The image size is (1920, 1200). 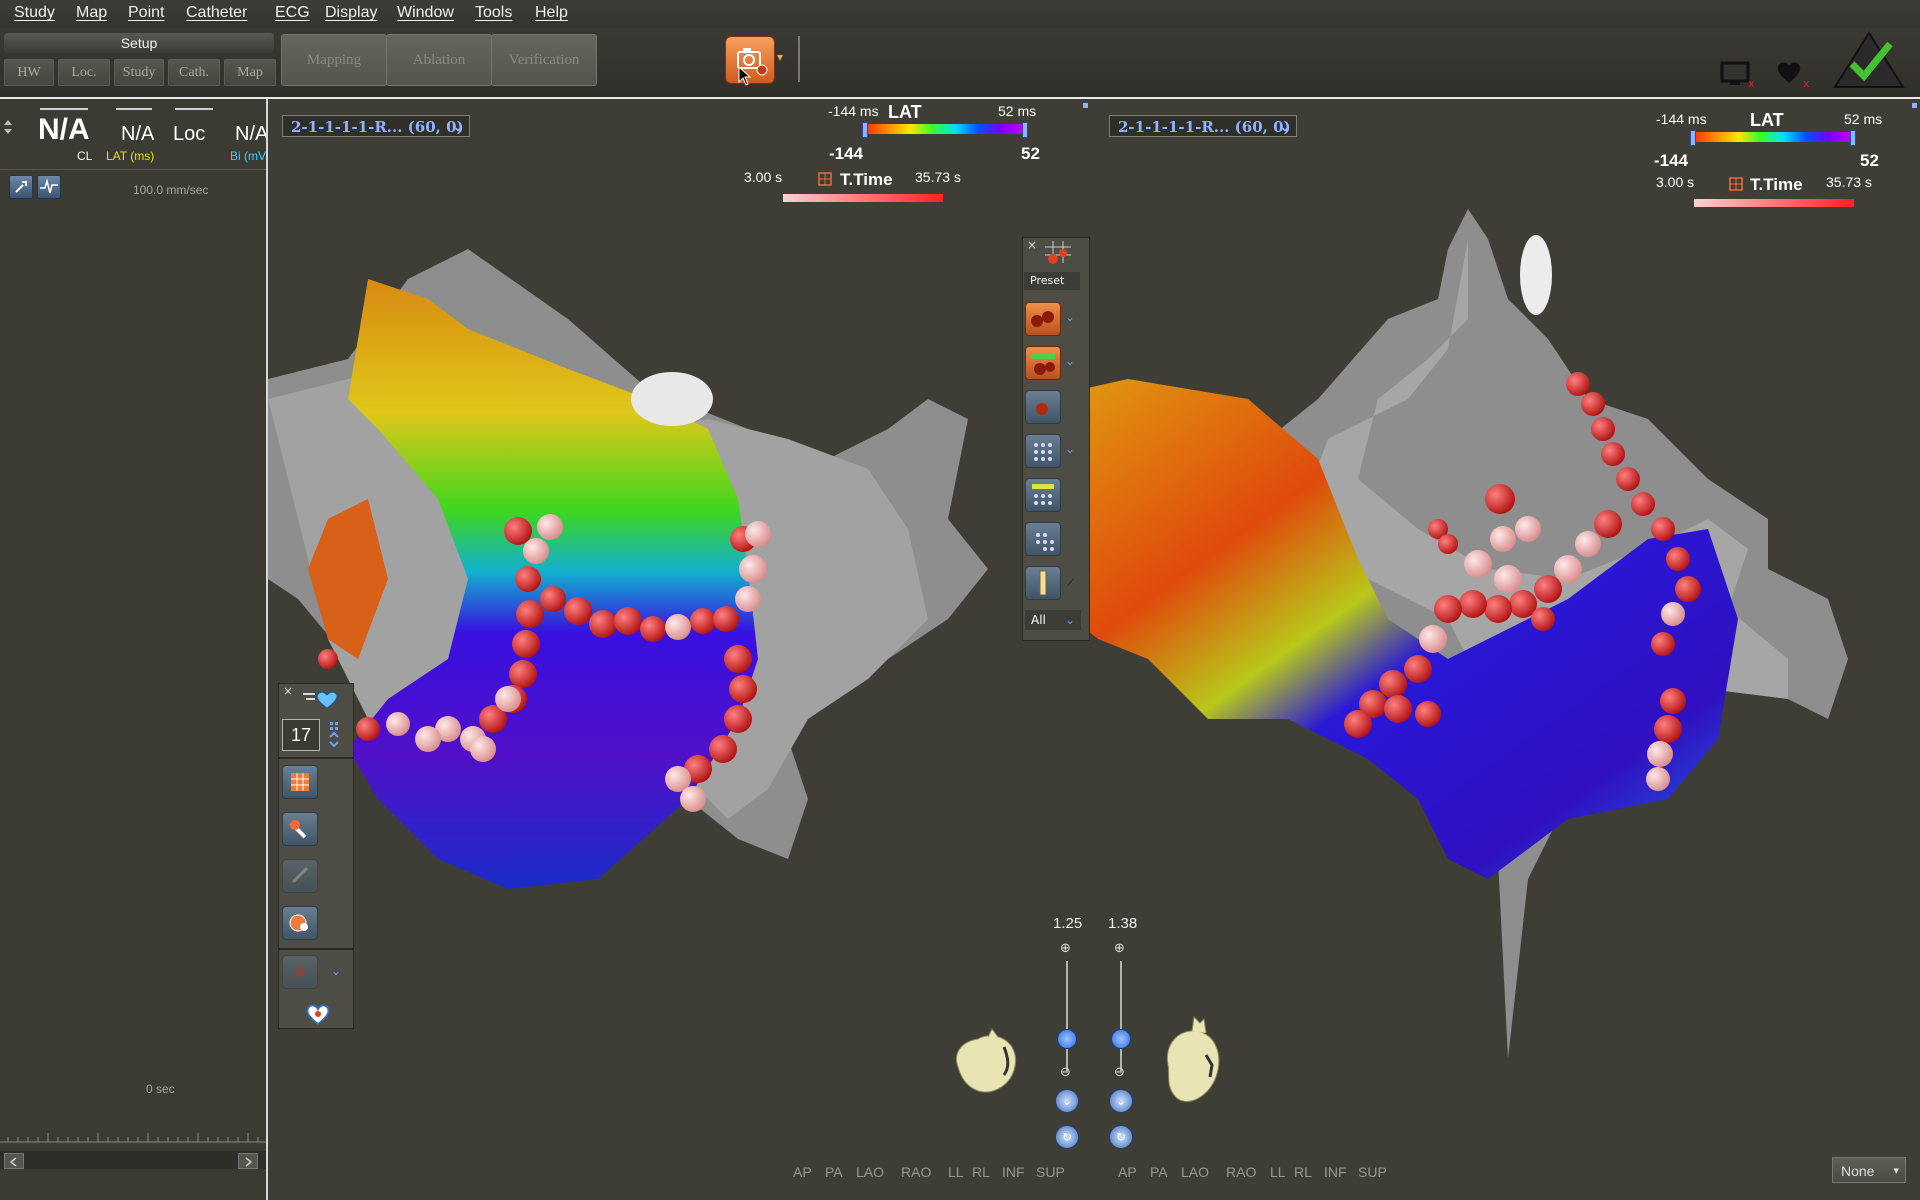 I want to click on left-view-reset-button: ⌄, so click(x=1067, y=1101).